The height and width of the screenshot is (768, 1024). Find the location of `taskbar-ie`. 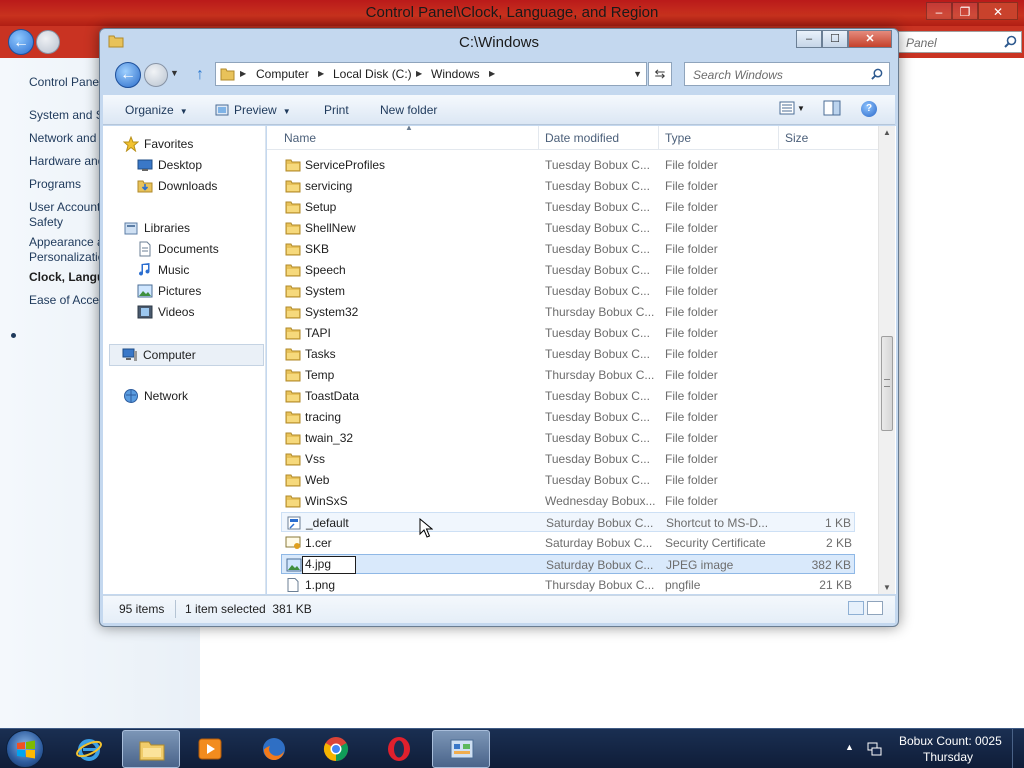

taskbar-ie is located at coordinates (89, 749).